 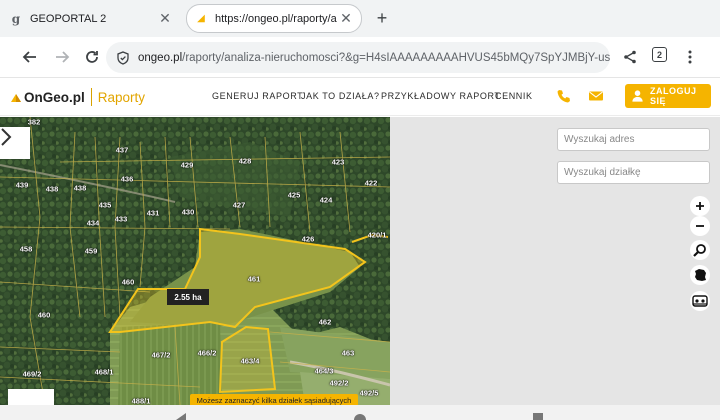 What do you see at coordinates (16, 18) in the screenshot?
I see `g-icon: g` at bounding box center [16, 18].